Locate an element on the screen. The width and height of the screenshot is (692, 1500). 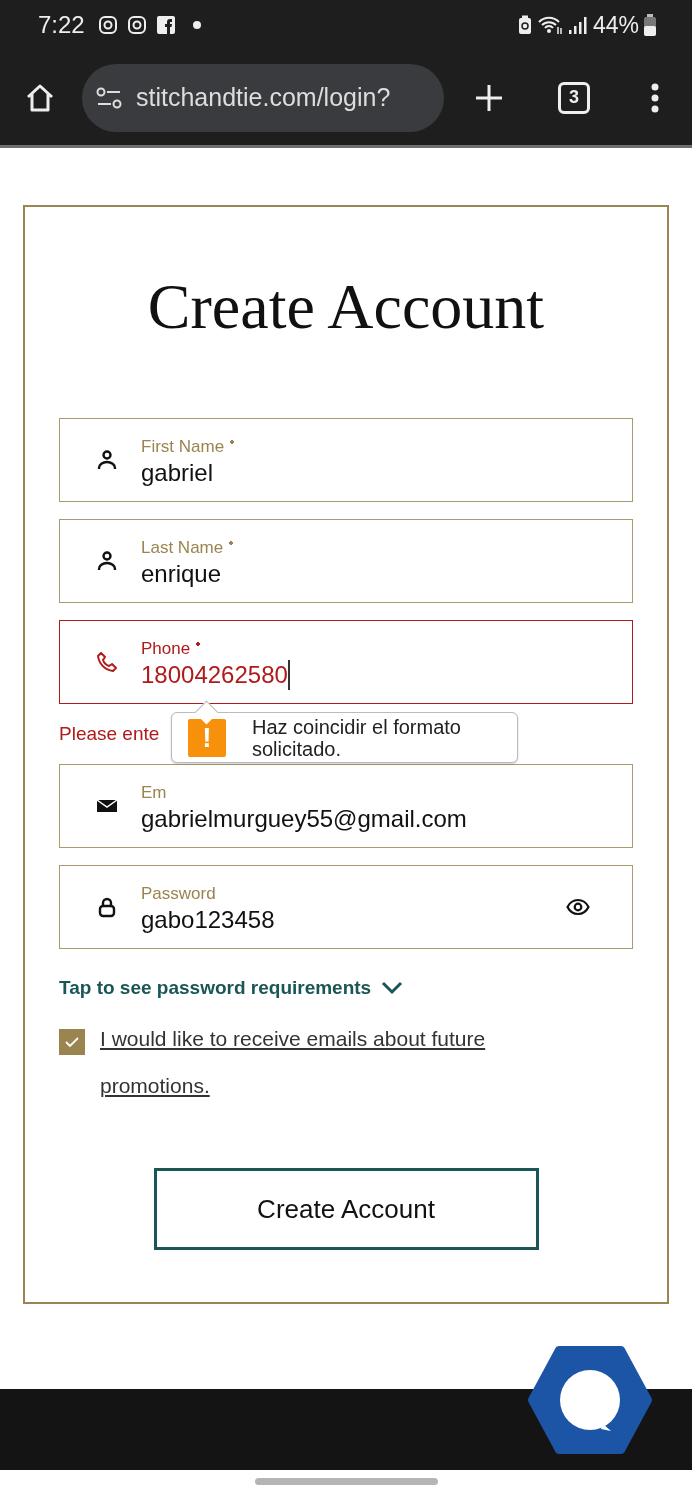
notification-dot-icon is located at coordinates (196, 25).